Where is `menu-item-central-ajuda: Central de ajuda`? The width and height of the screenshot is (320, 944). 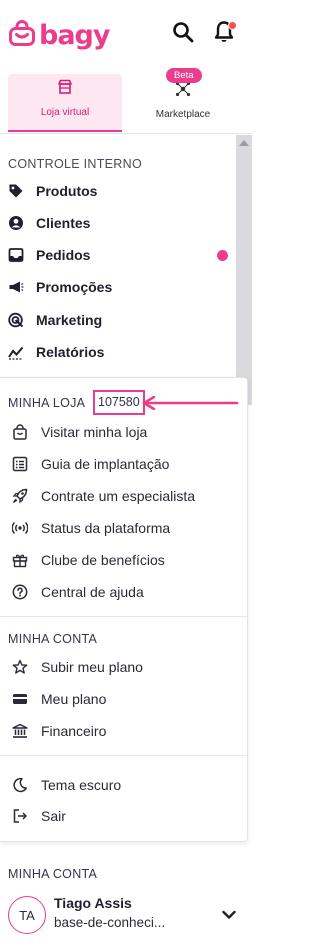
menu-item-central-ajuda: Central de ajuda is located at coordinates (125, 592).